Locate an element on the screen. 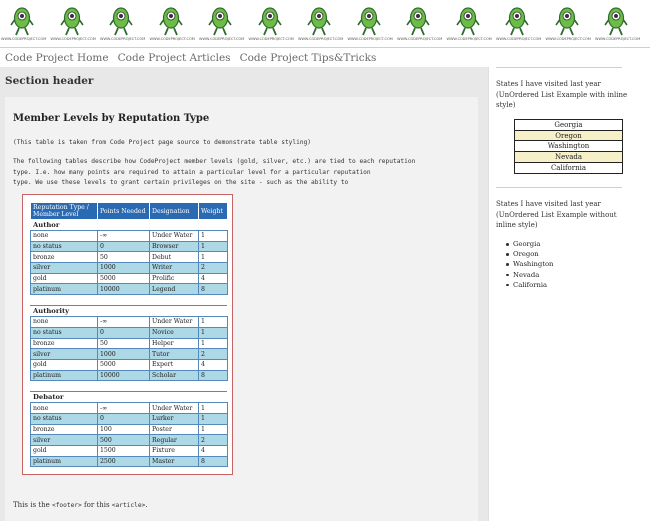 Image resolution: width=650 pixels, height=521 pixels. state-list-item: California is located at coordinates (529, 285).